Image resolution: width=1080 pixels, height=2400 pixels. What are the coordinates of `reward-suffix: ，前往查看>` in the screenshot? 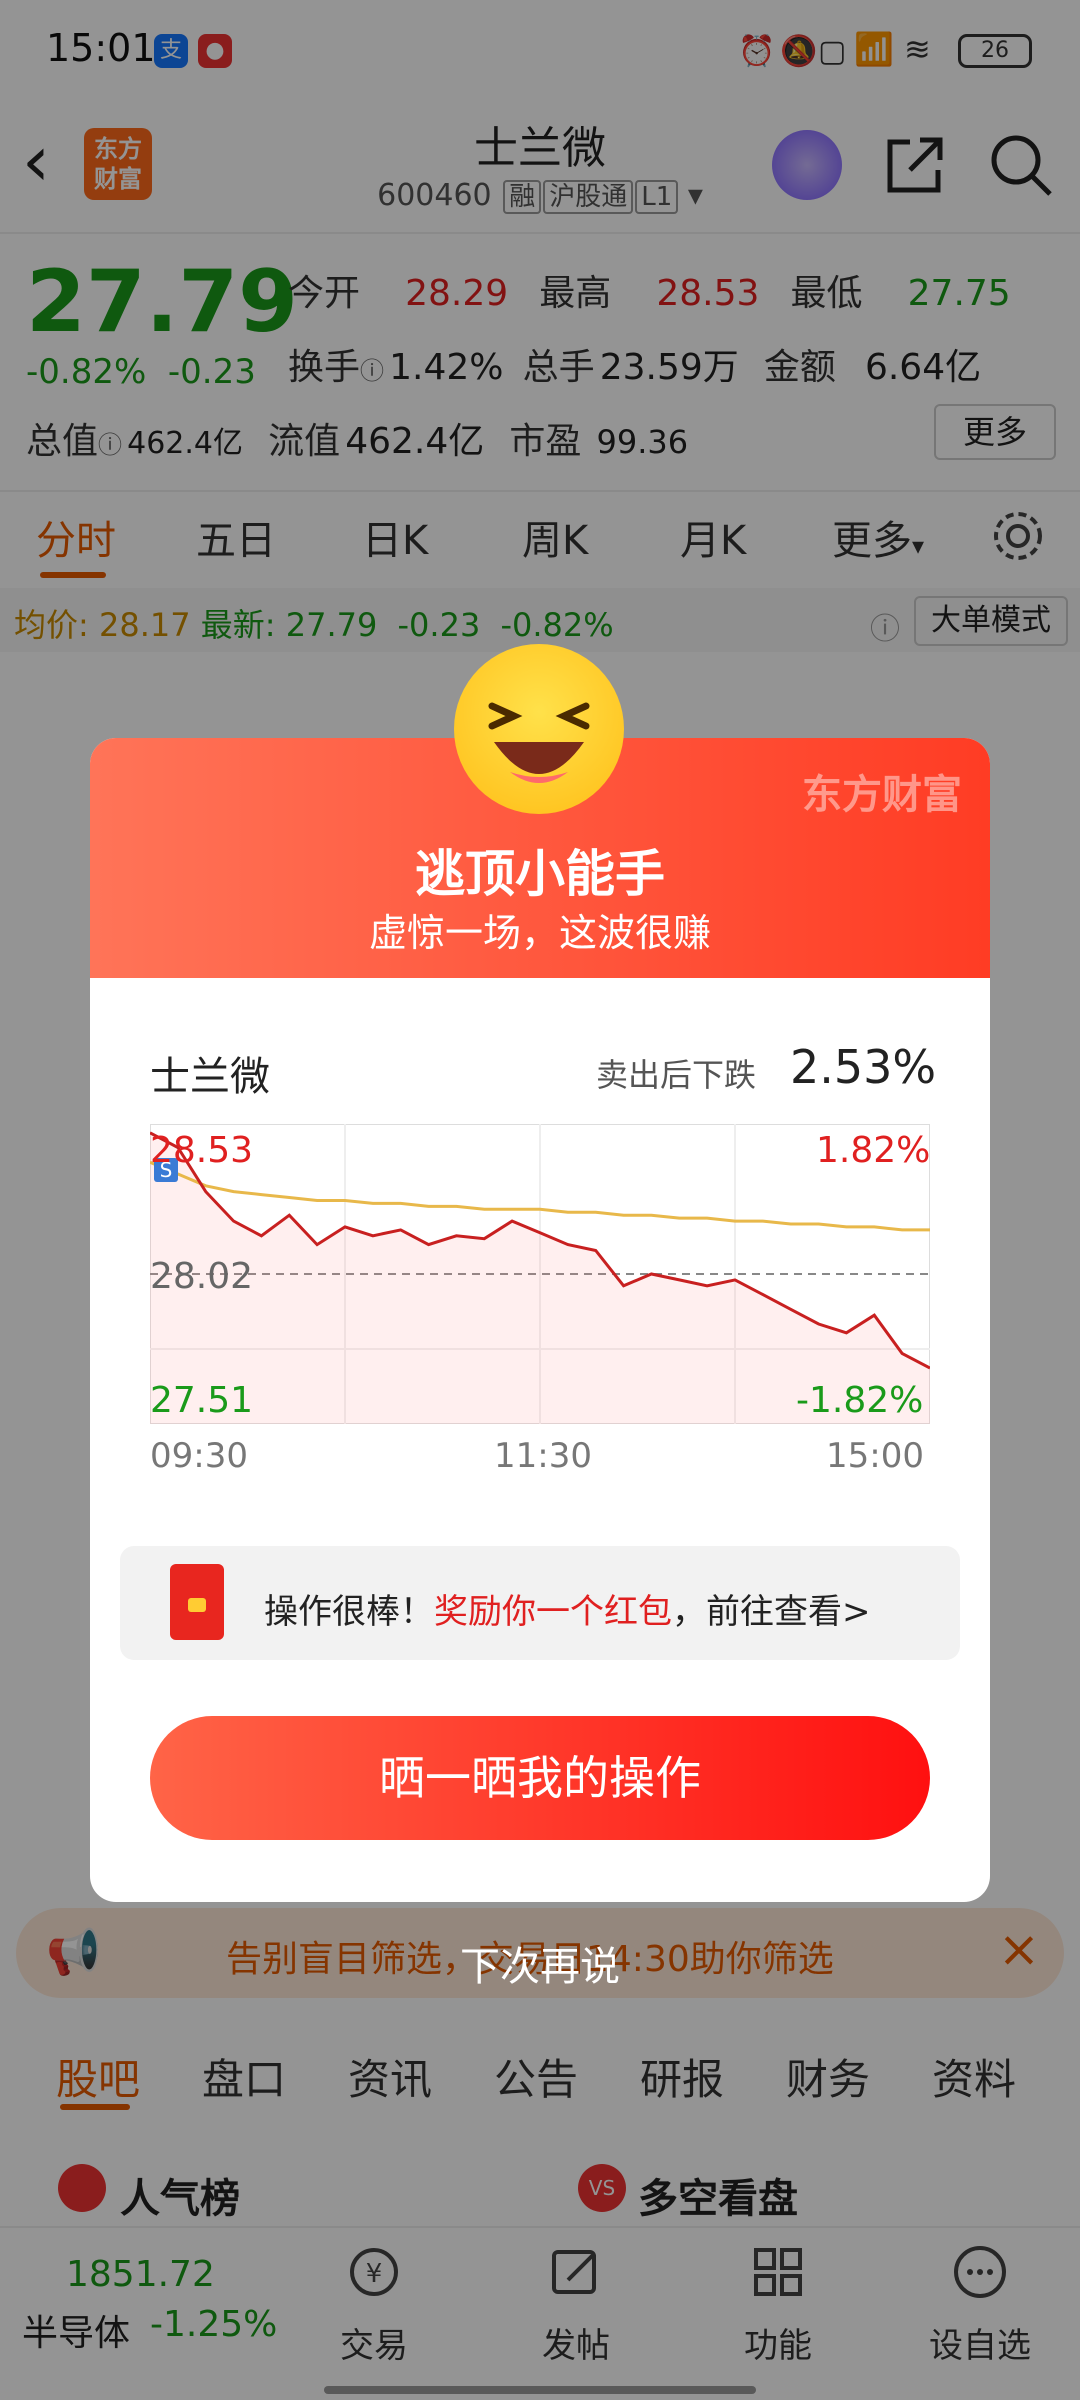 It's located at (771, 1612).